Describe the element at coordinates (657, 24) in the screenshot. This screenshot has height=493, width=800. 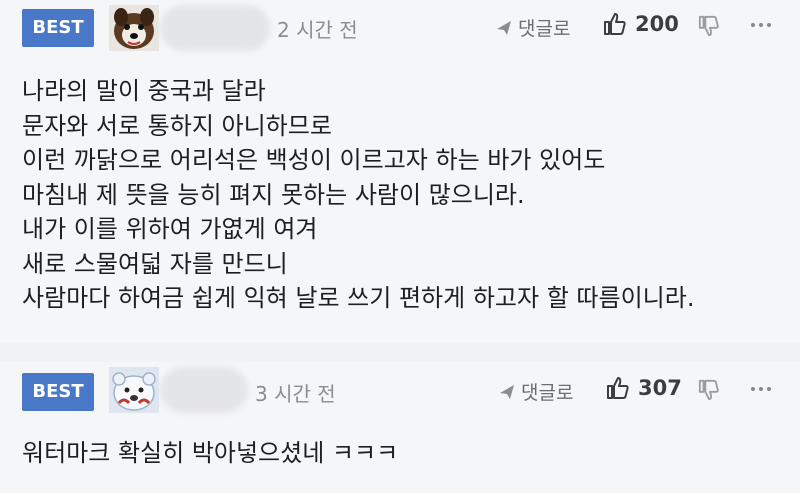
I see `like-count: 200` at that location.